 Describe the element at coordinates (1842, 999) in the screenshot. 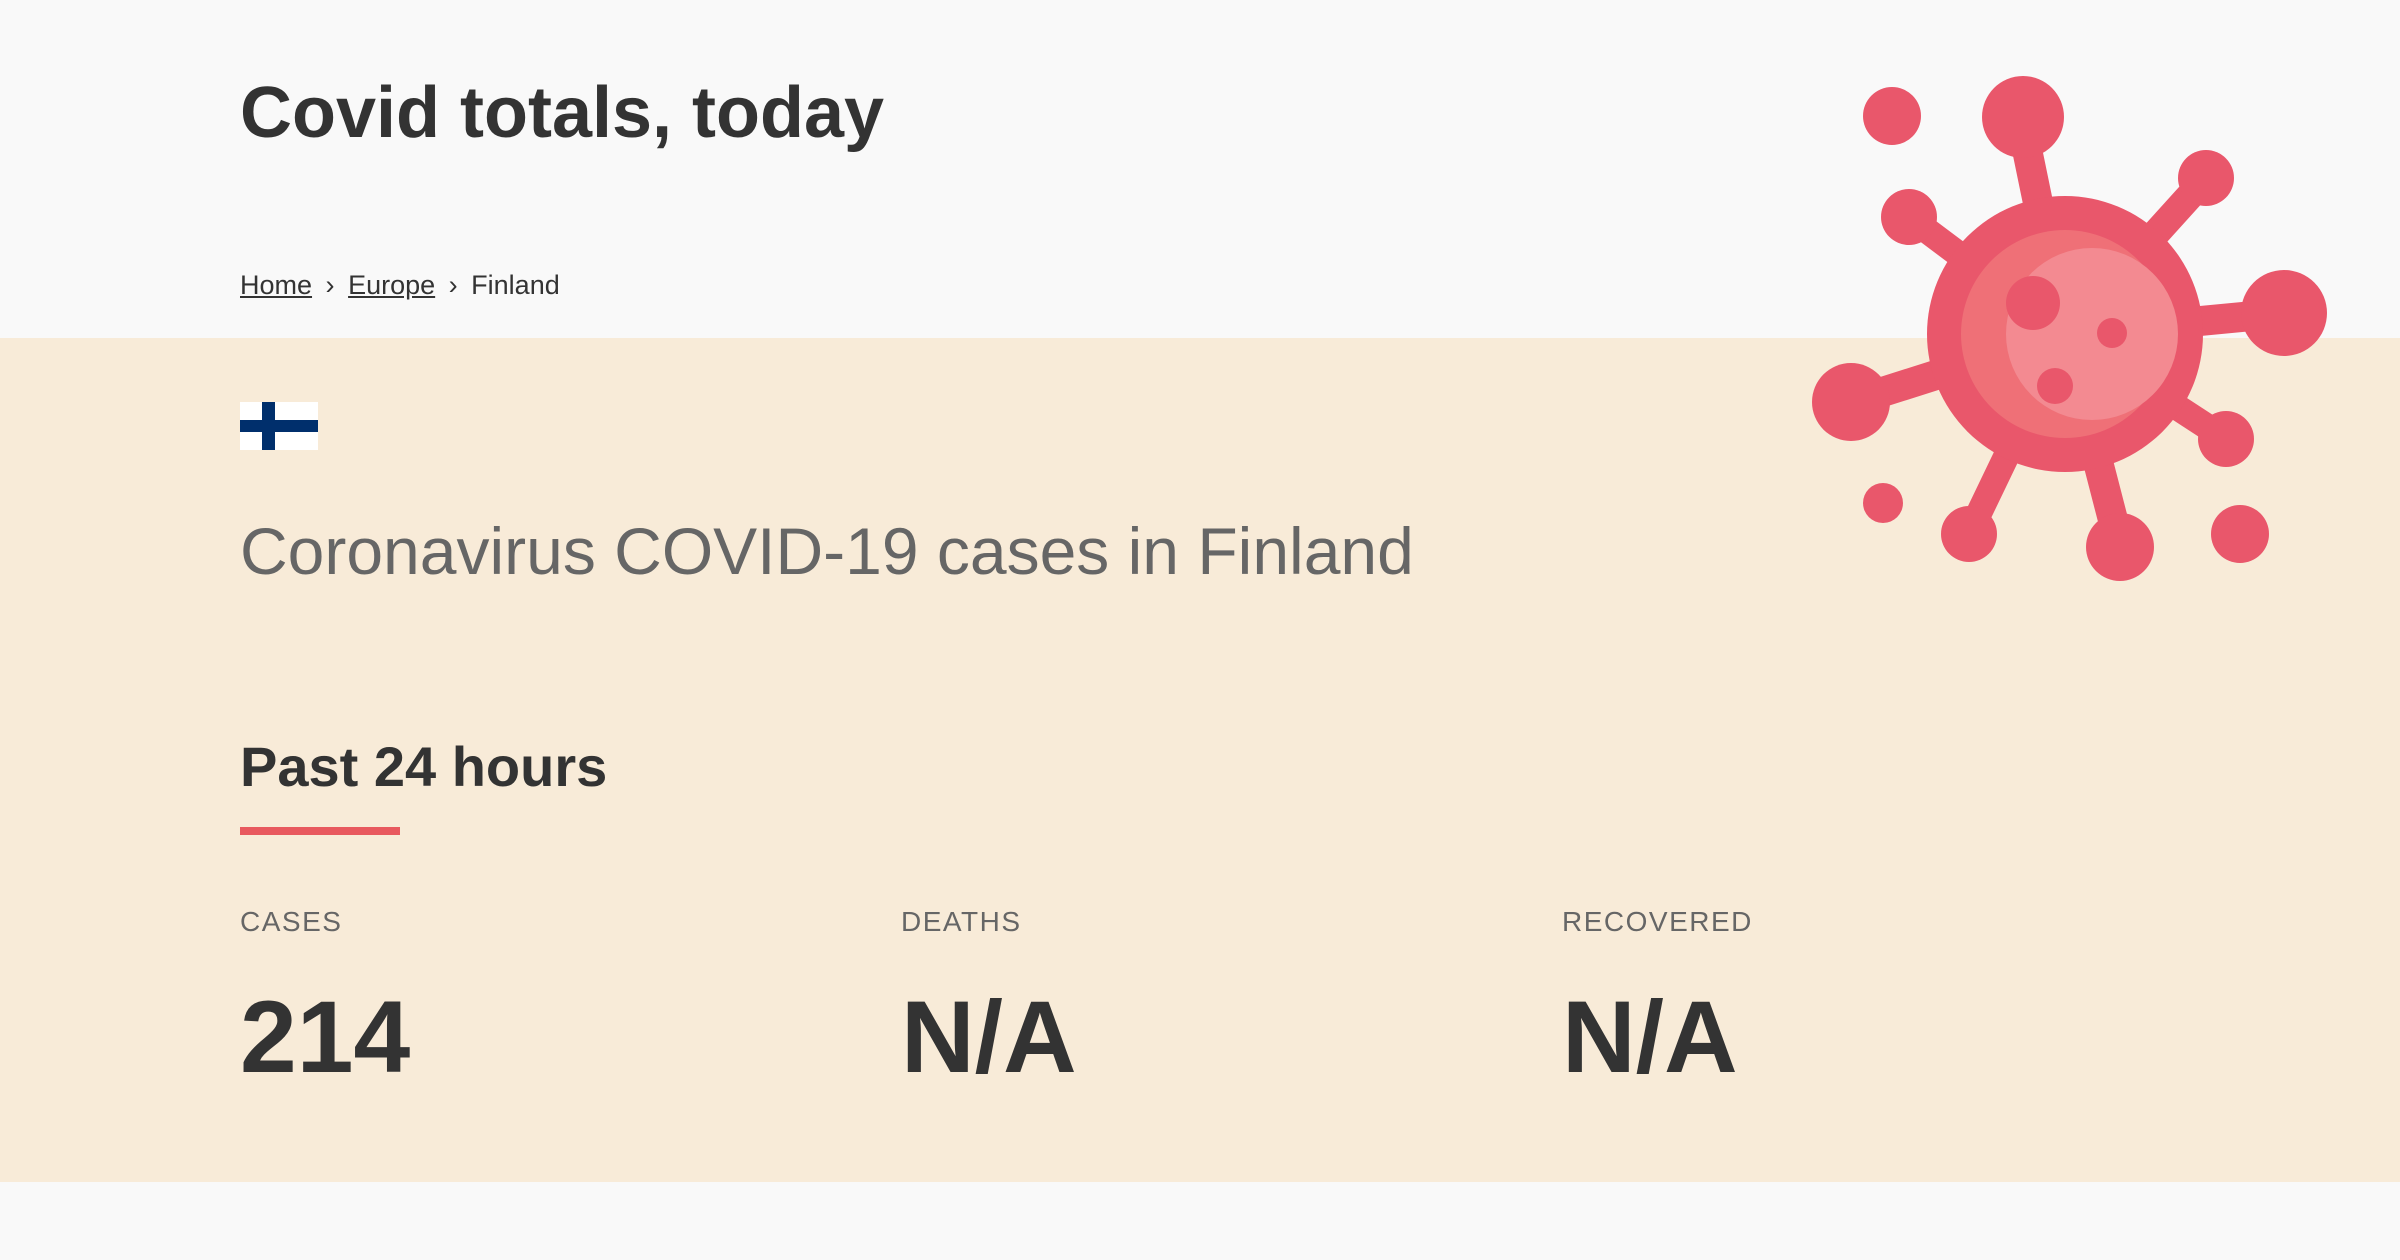

I see `stat-recovered: RECOVERED N/A` at that location.